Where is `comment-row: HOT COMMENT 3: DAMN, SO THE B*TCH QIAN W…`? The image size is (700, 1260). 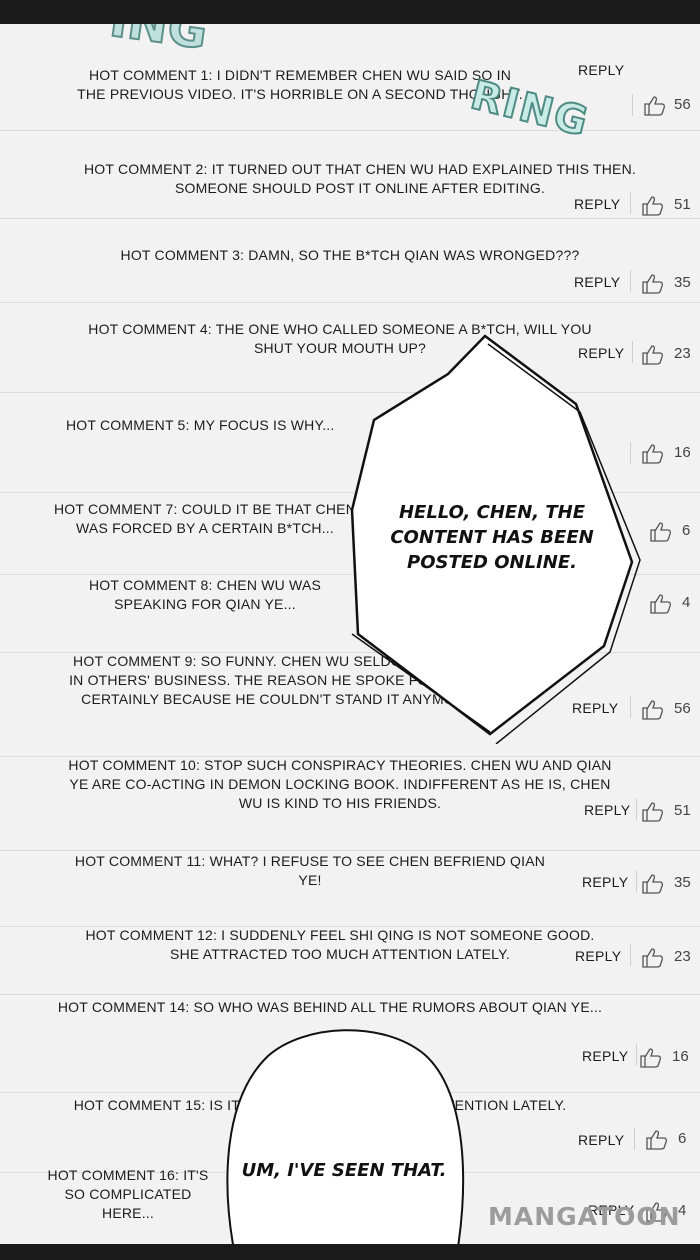
comment-row: HOT COMMENT 3: DAMN, SO THE B*TCH QIAN W… is located at coordinates (350, 260).